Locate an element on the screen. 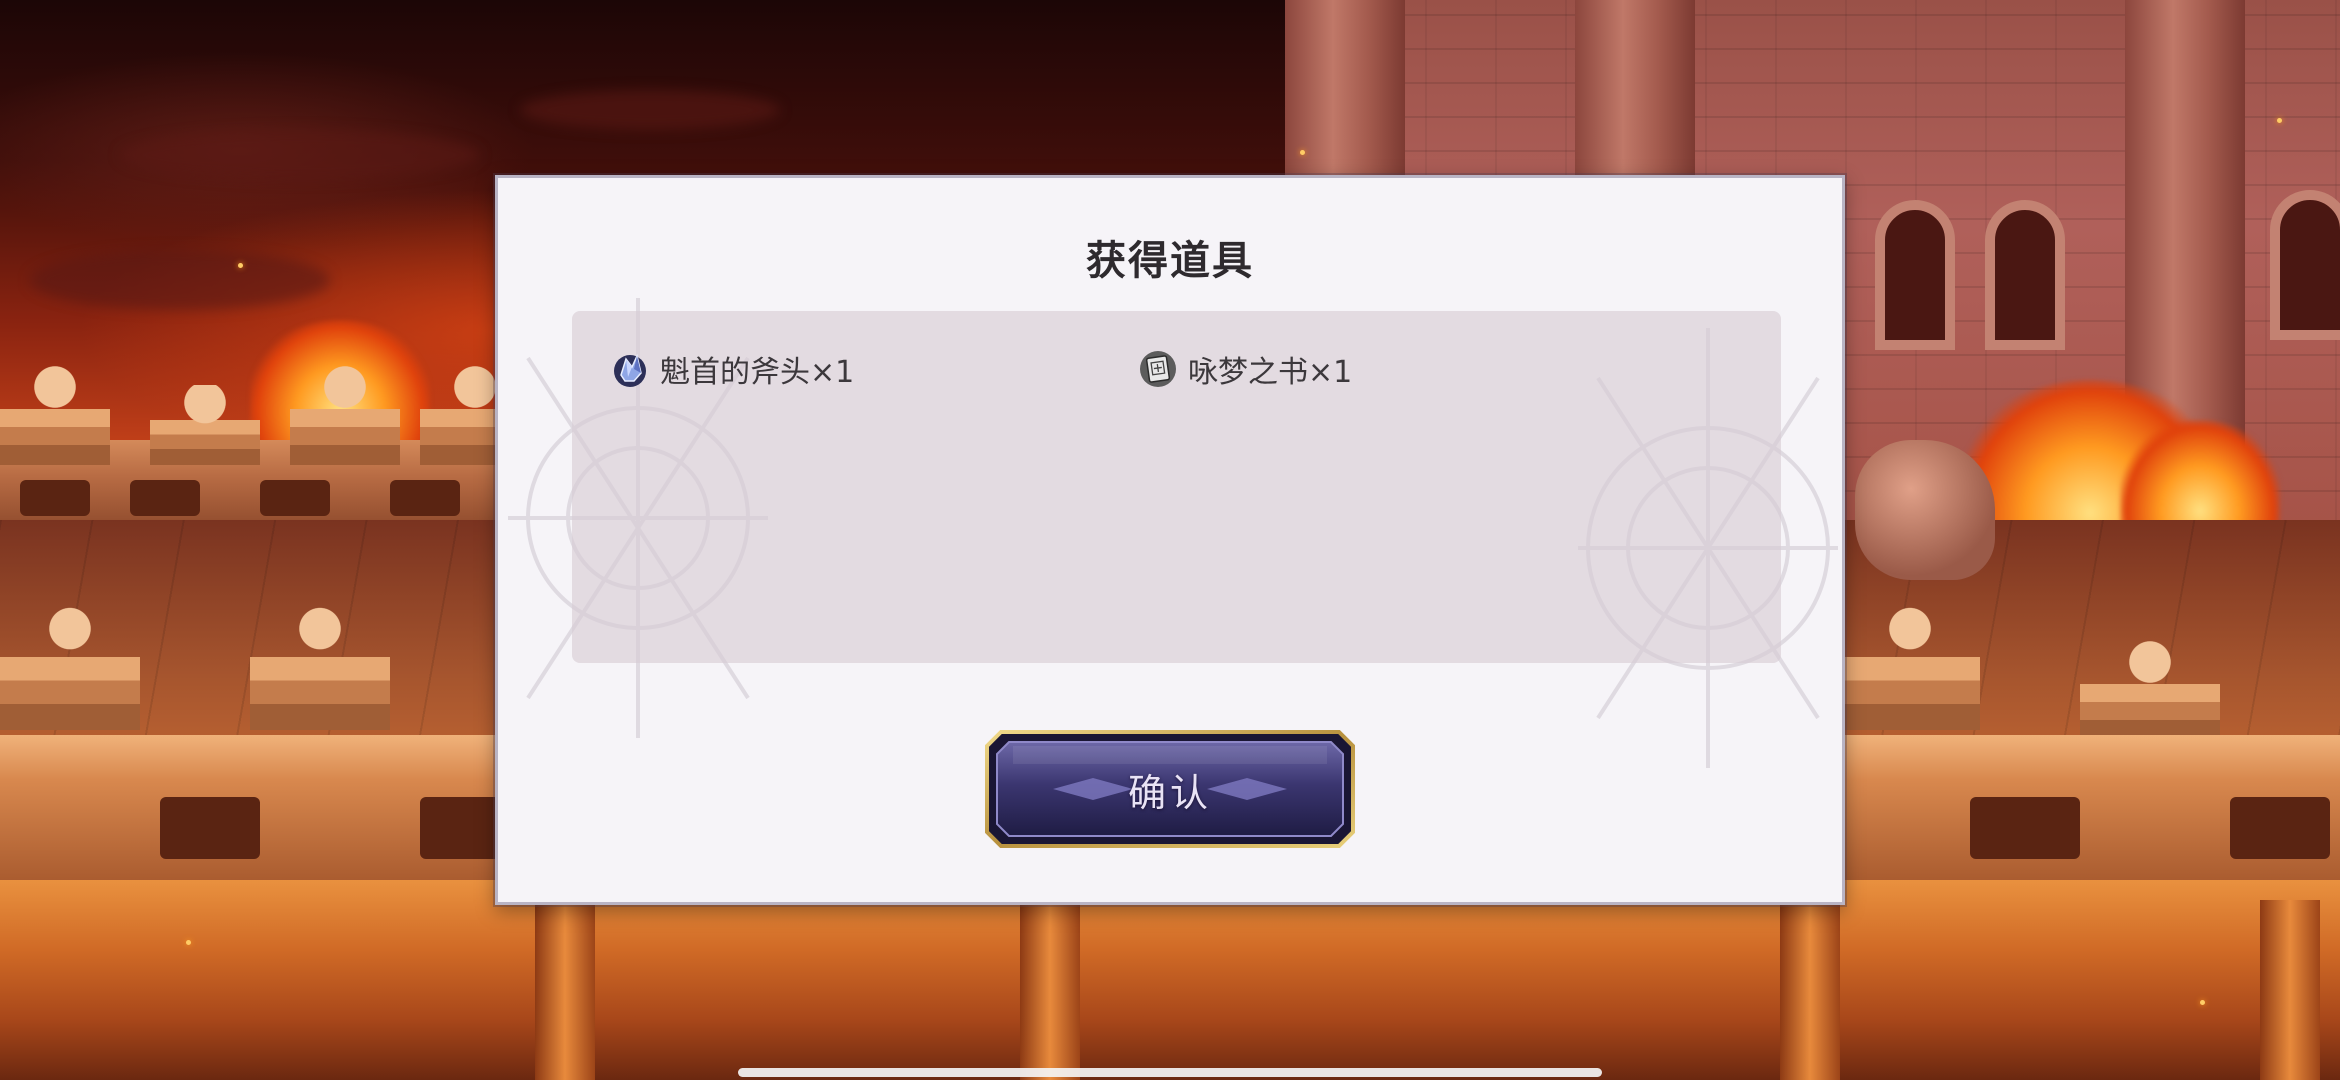  item-name: 魁首的斧头×1 is located at coordinates (757, 372).